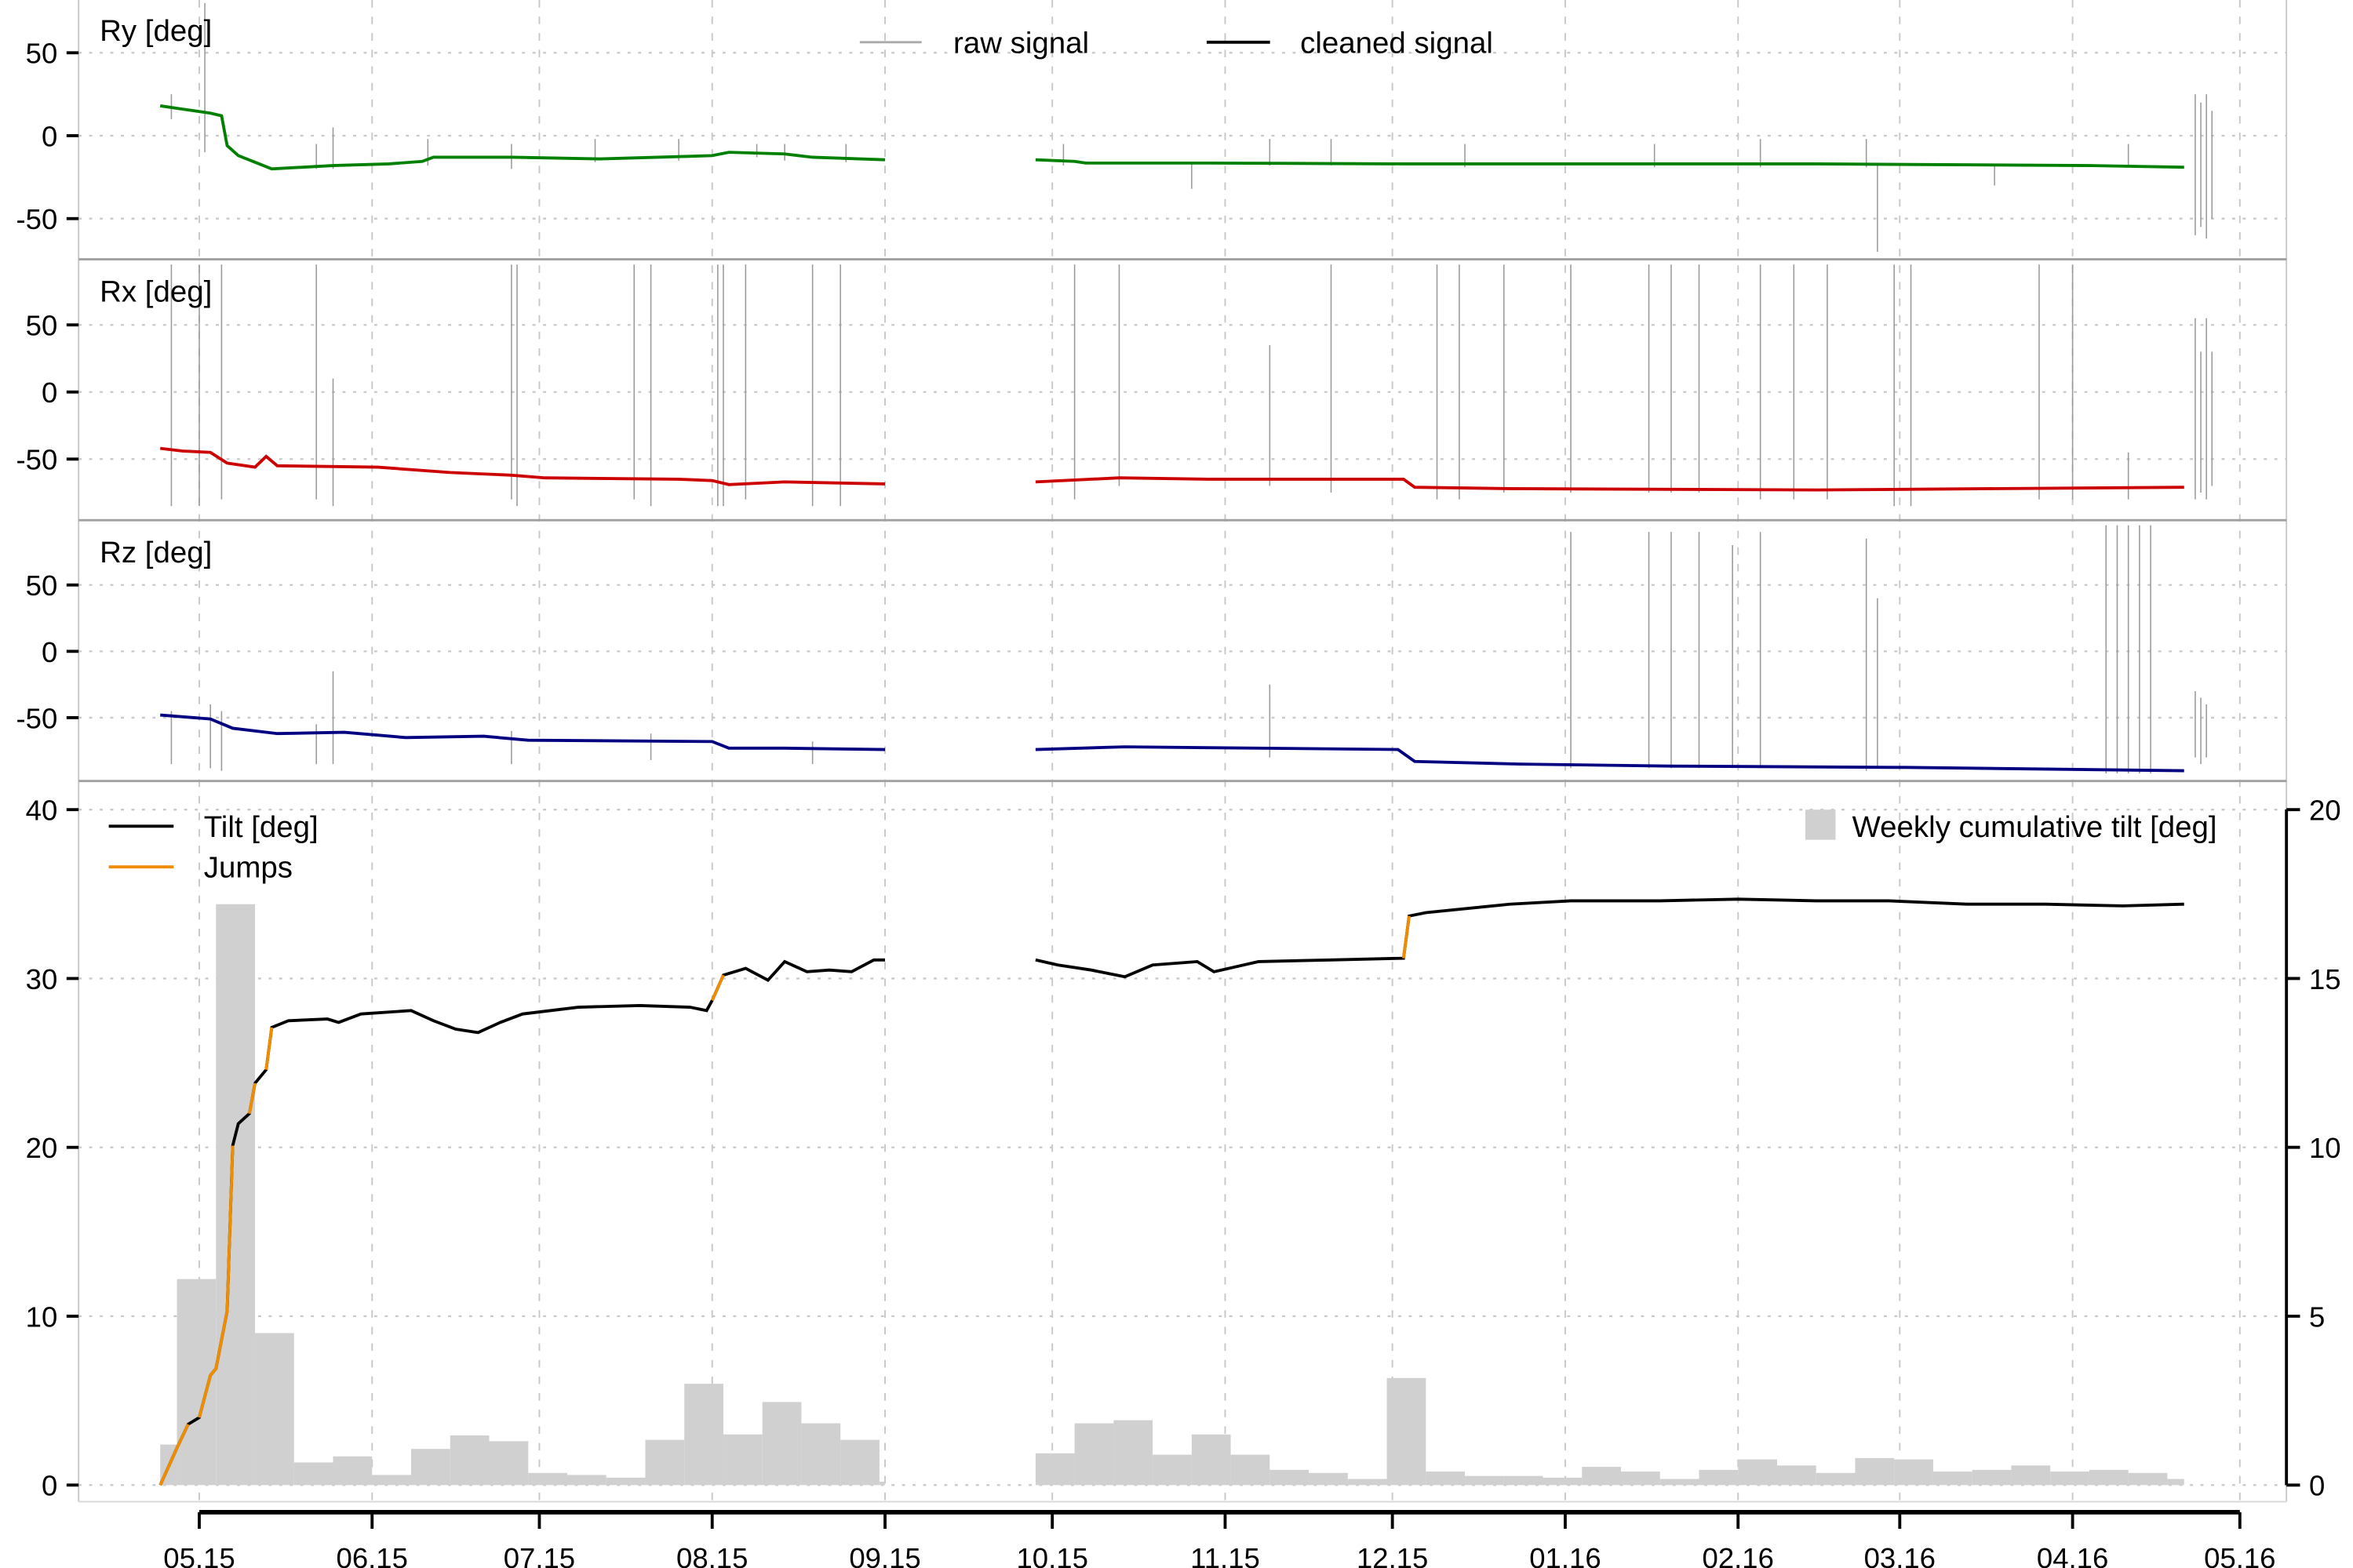 This screenshot has width=2353, height=1568. Describe the element at coordinates (2325, 1148) in the screenshot. I see `y2-tick-label: 10` at that location.